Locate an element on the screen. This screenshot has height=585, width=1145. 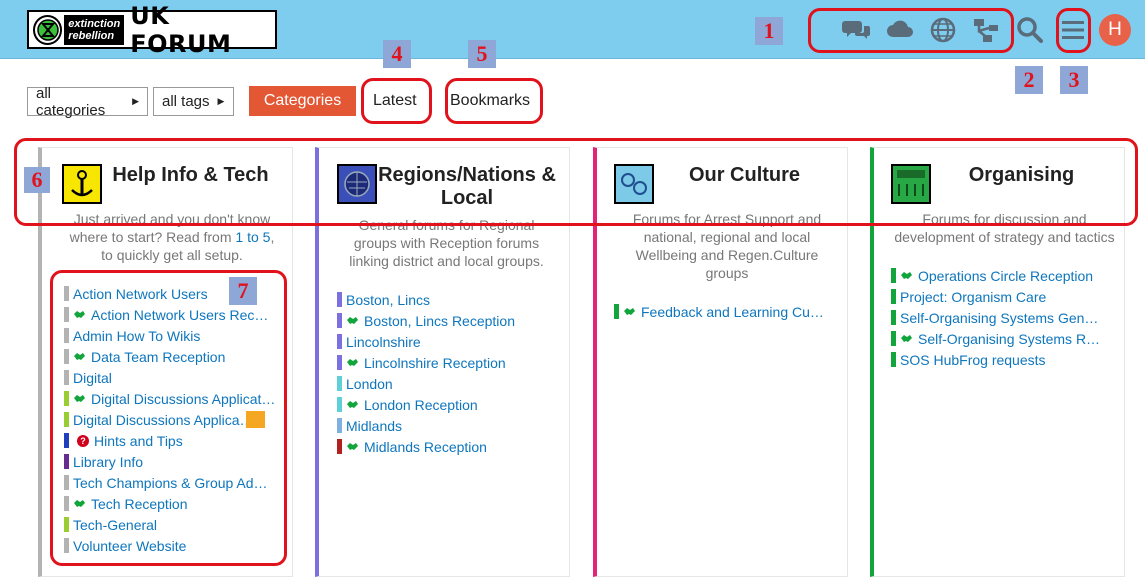
cloud-icon is located at coordinates (900, 30).